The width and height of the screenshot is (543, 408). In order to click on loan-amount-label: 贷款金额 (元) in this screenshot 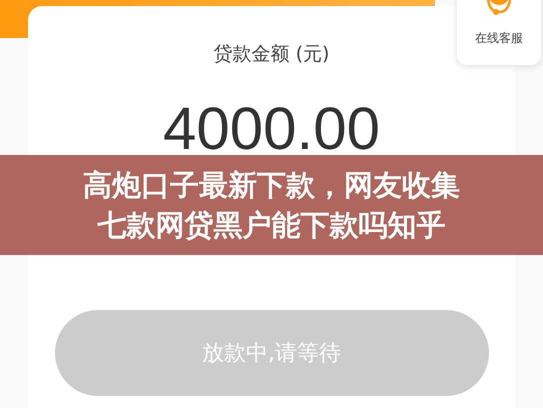, I will do `click(272, 54)`.